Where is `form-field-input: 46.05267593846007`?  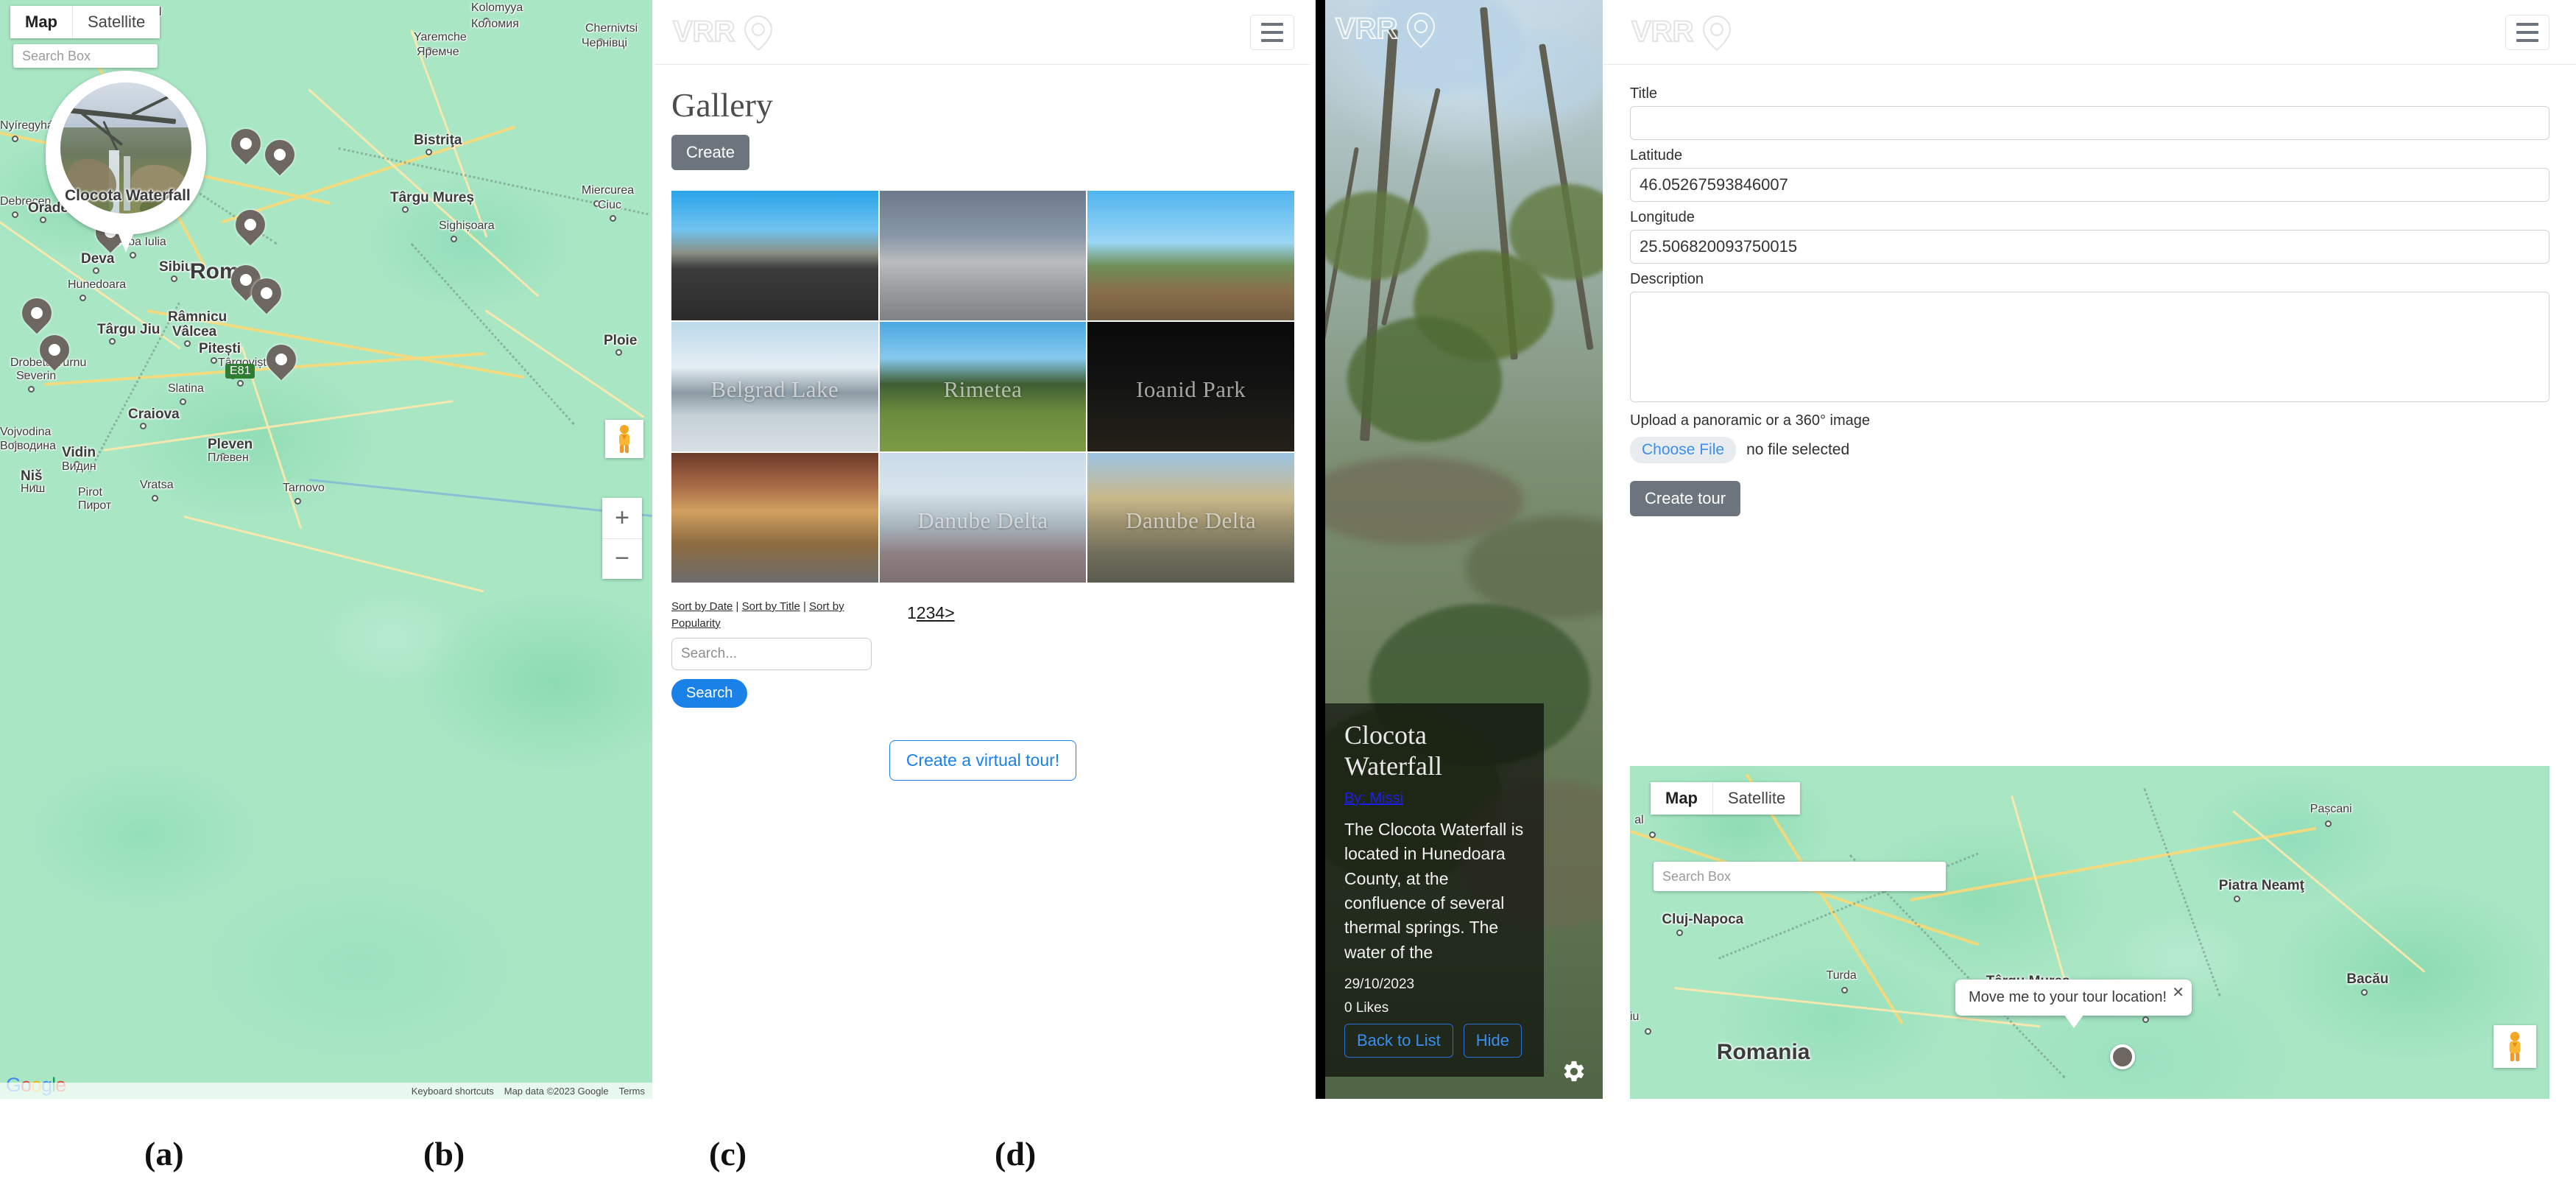 form-field-input: 46.05267593846007 is located at coordinates (2089, 185).